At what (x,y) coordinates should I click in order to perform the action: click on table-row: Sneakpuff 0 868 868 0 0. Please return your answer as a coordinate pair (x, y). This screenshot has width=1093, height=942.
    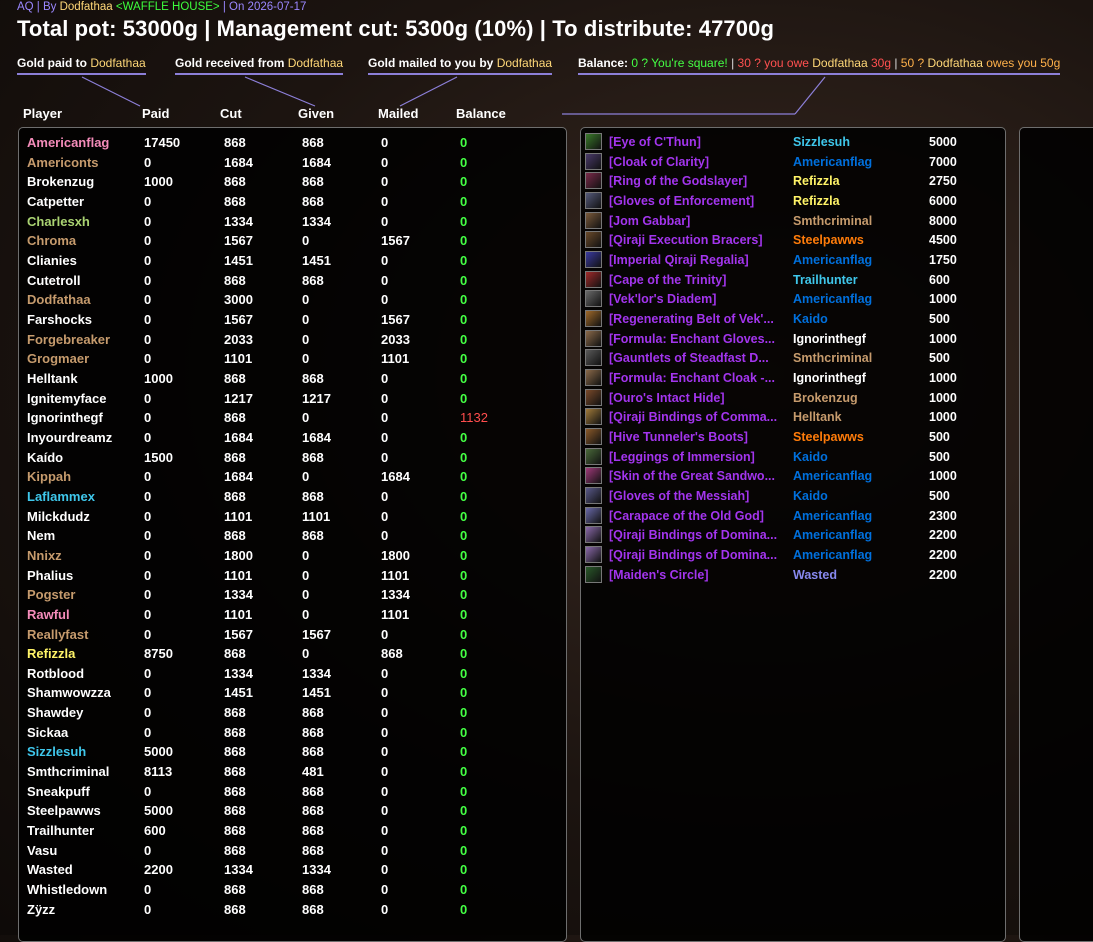
    Looking at the image, I should click on (289, 791).